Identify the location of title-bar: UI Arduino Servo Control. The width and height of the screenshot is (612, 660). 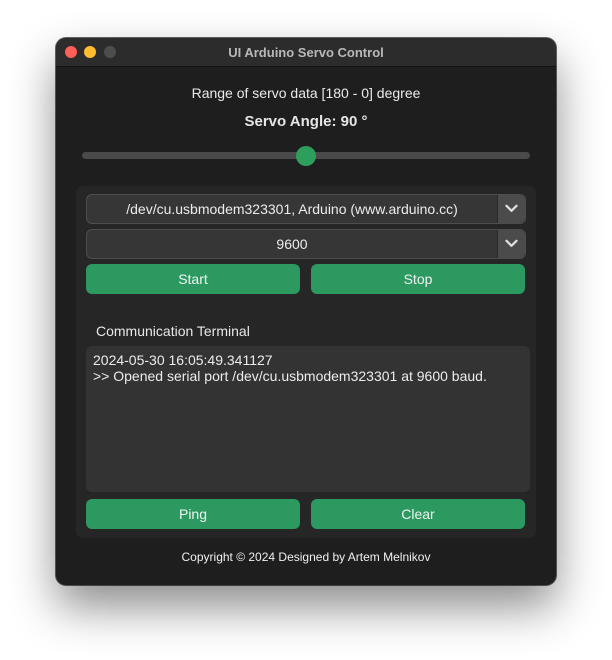
(306, 52).